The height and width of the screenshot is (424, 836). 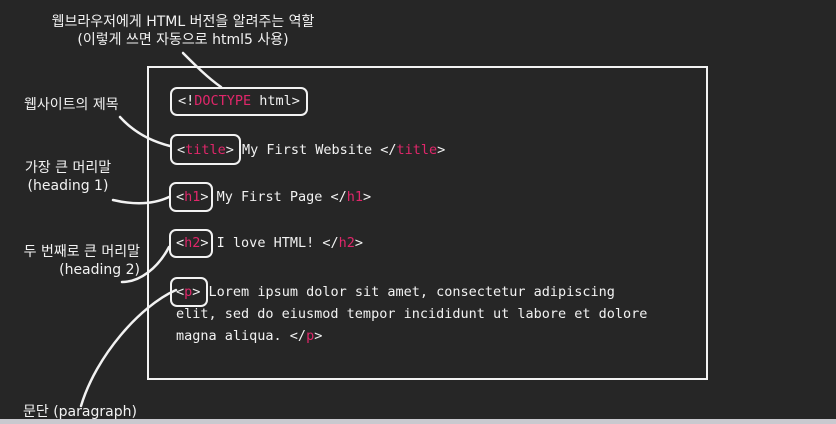 I want to click on annotation-connectors, so click(x=151, y=229).